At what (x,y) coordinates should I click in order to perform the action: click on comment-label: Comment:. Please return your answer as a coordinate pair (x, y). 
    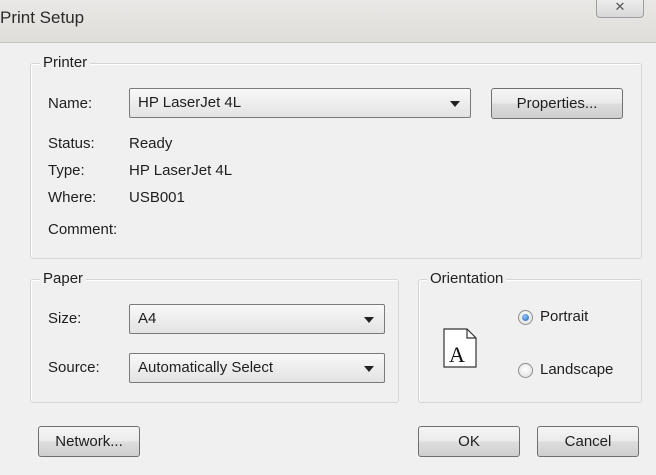
    Looking at the image, I should click on (83, 229).